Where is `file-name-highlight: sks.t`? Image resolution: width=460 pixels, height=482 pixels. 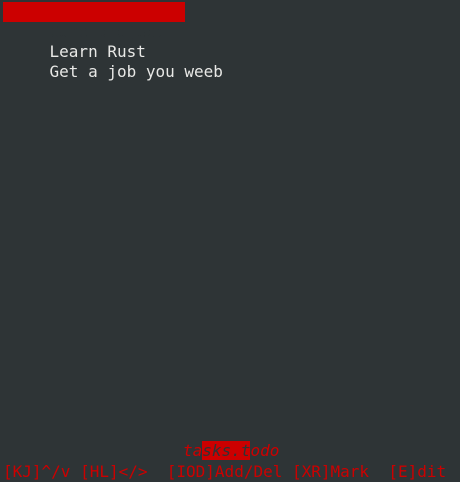
file-name-highlight: sks.t is located at coordinates (226, 450).